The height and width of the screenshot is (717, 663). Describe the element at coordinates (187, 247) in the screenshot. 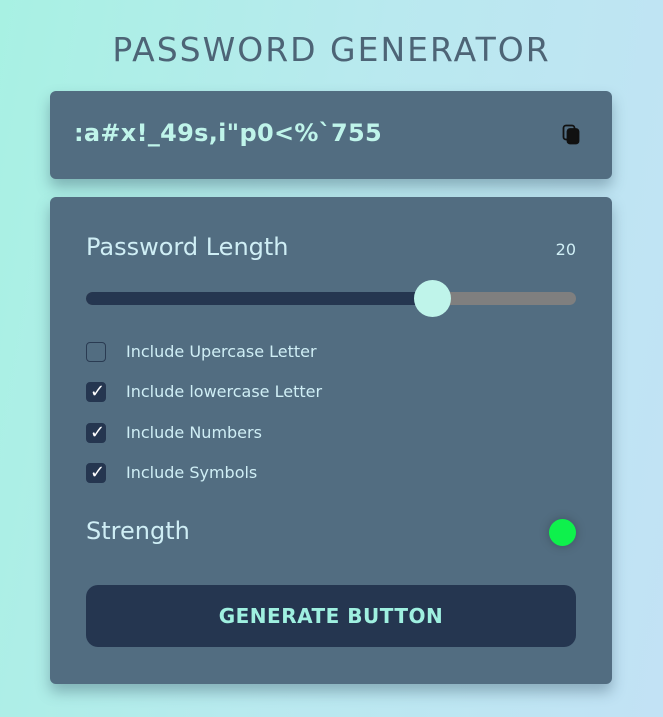

I see `password-length-label: Password Length` at that location.